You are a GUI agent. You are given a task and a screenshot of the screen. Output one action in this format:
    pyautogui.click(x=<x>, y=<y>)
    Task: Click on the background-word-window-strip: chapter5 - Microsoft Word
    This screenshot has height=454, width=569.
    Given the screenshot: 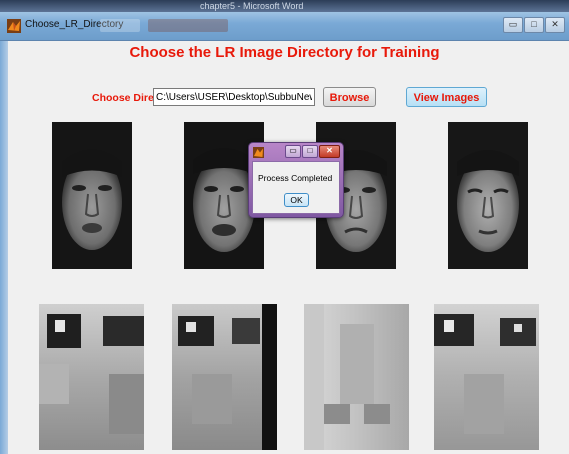 What is the action you would take?
    pyautogui.click(x=284, y=6)
    